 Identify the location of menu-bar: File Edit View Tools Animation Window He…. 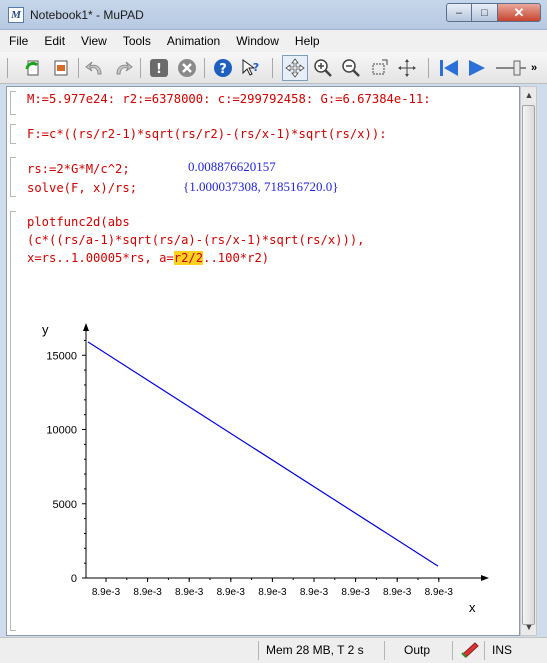
(273, 41).